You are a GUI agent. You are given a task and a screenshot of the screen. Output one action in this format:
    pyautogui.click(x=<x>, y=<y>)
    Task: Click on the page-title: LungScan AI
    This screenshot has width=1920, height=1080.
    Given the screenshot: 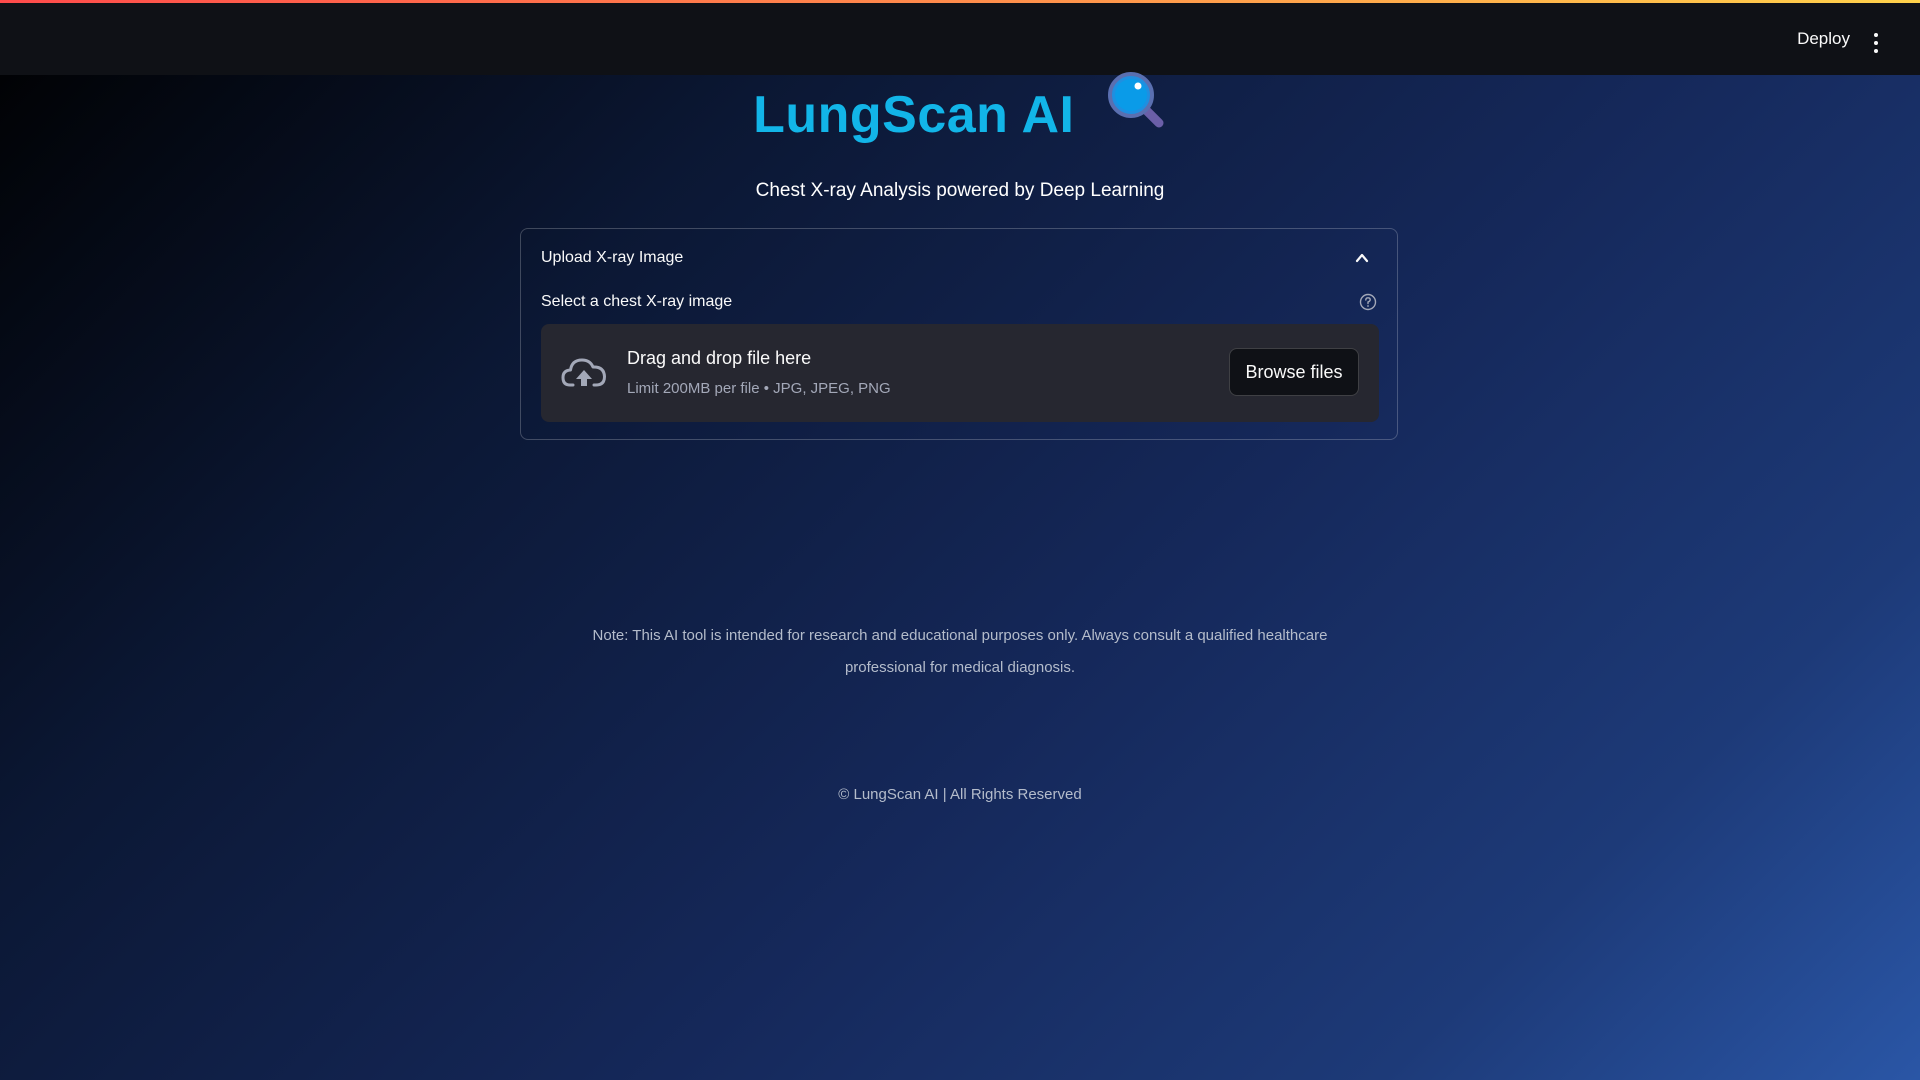 What is the action you would take?
    pyautogui.click(x=914, y=115)
    